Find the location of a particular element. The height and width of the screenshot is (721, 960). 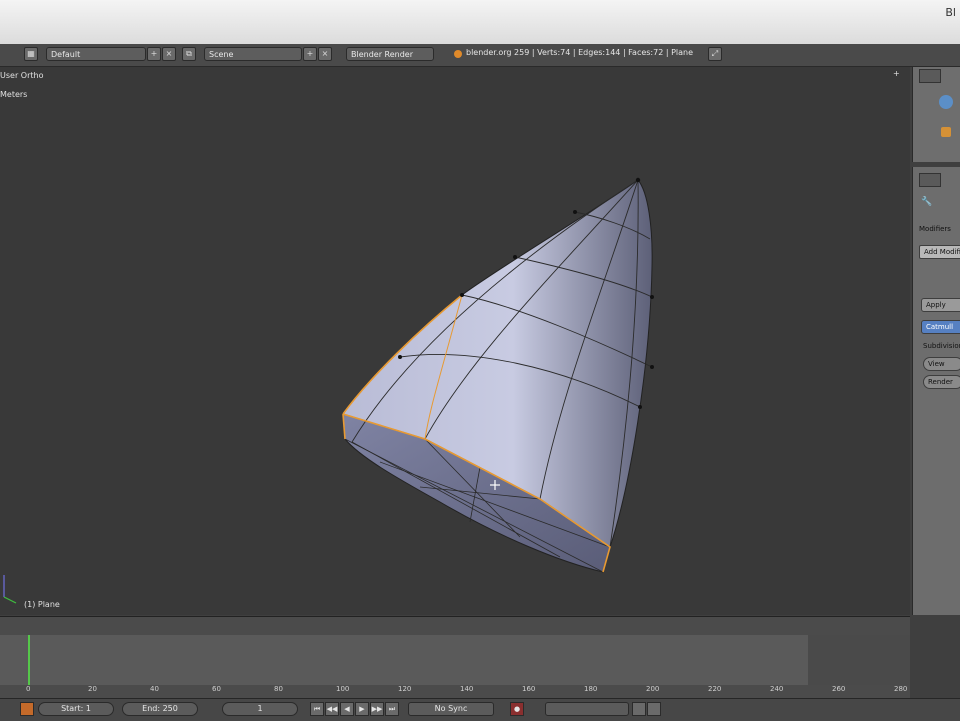

outliner-panel is located at coordinates (936, 114).